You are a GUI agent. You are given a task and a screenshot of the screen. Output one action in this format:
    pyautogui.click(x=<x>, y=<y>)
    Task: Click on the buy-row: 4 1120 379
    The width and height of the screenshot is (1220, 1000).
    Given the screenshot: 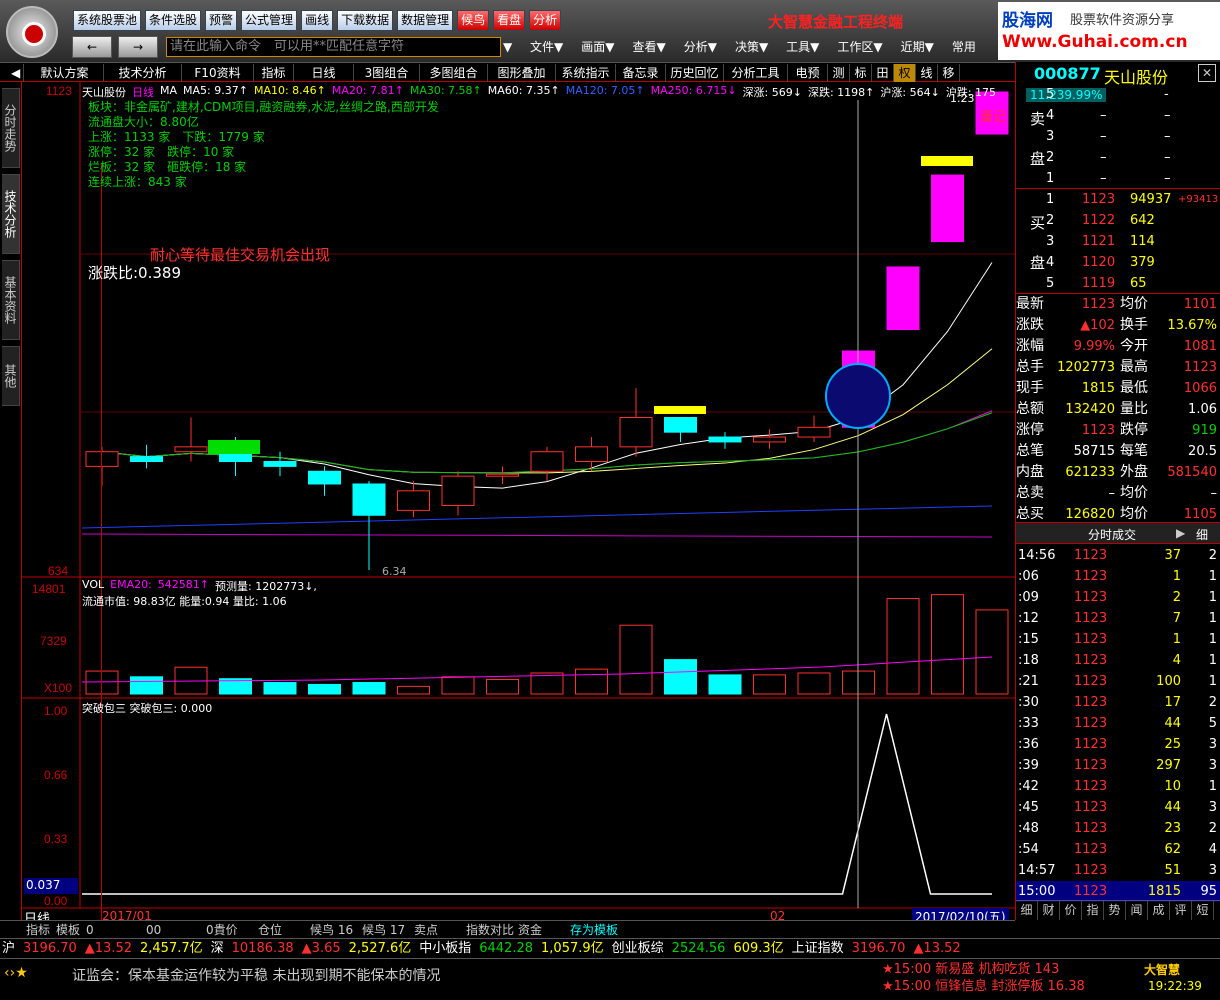 What is the action you would take?
    pyautogui.click(x=1118, y=262)
    